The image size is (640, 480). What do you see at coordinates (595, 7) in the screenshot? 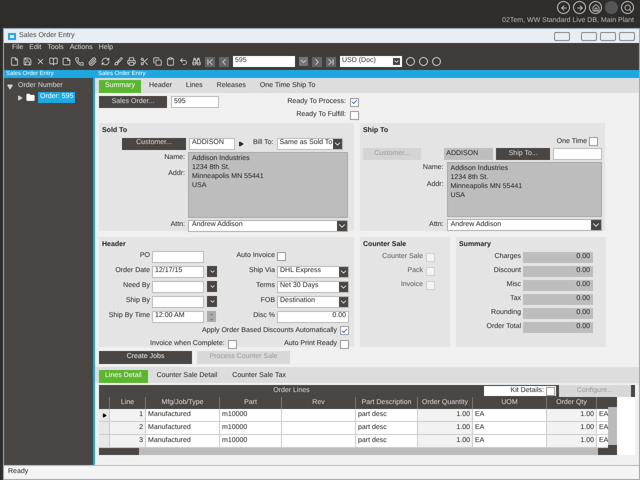
I see `home-icon` at bounding box center [595, 7].